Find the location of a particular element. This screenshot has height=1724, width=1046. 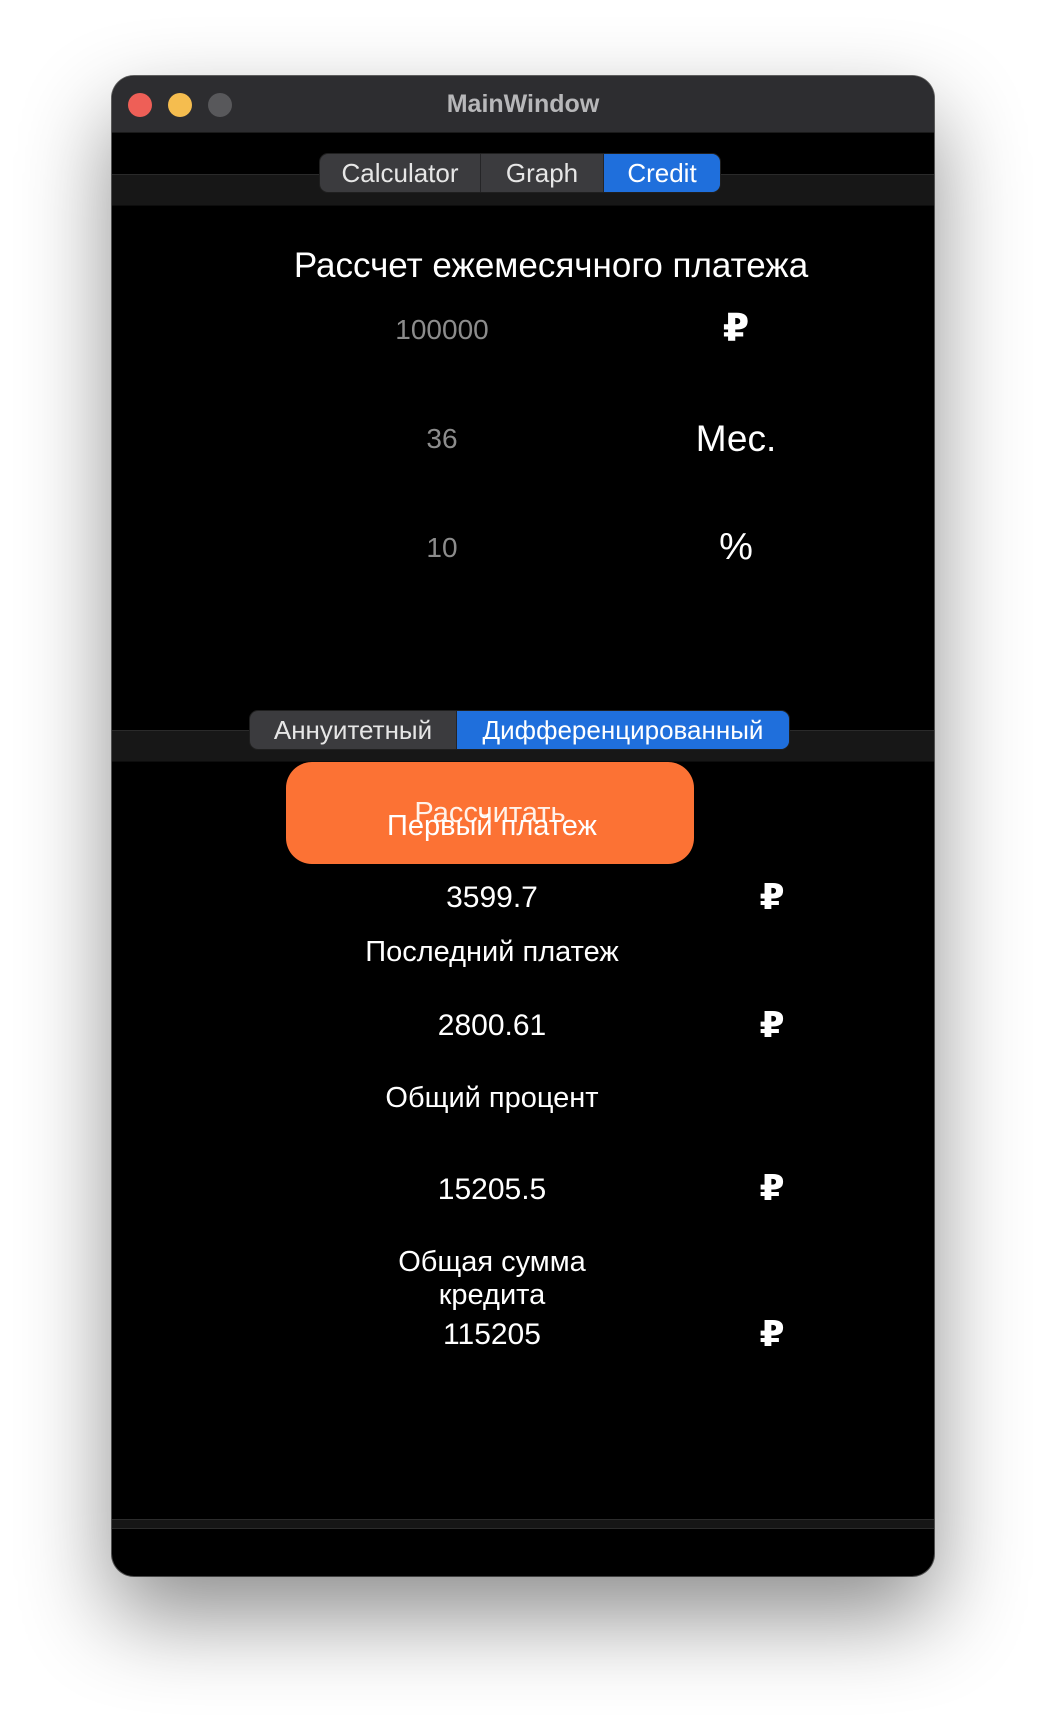

last-payment-unit: ₽ is located at coordinates (772, 1024).